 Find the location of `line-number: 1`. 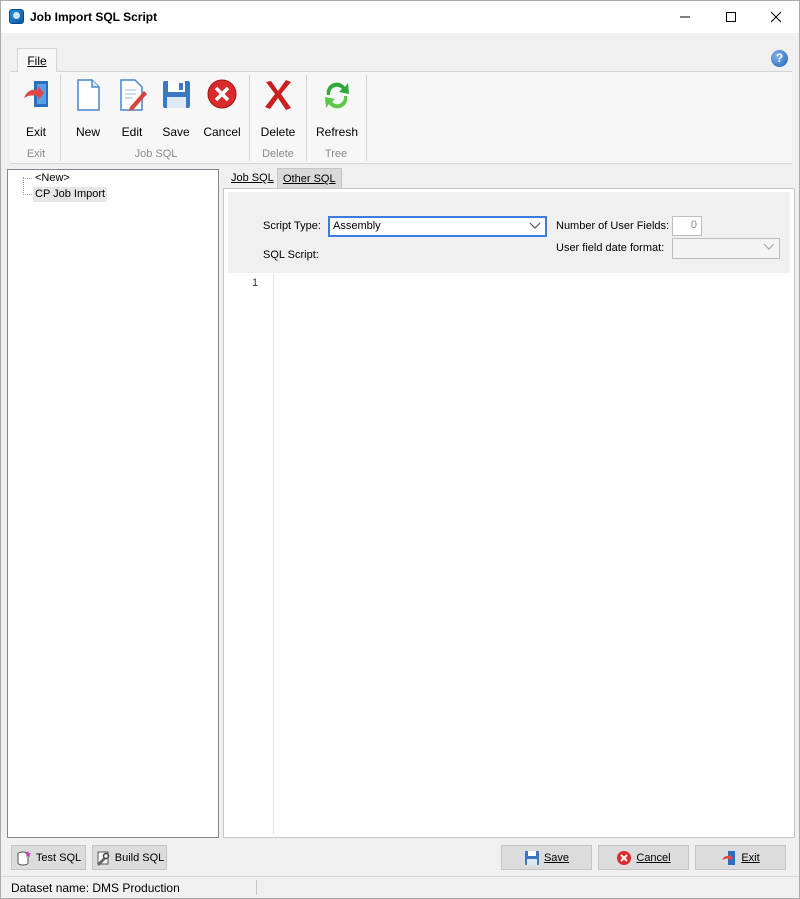

line-number: 1 is located at coordinates (255, 283).